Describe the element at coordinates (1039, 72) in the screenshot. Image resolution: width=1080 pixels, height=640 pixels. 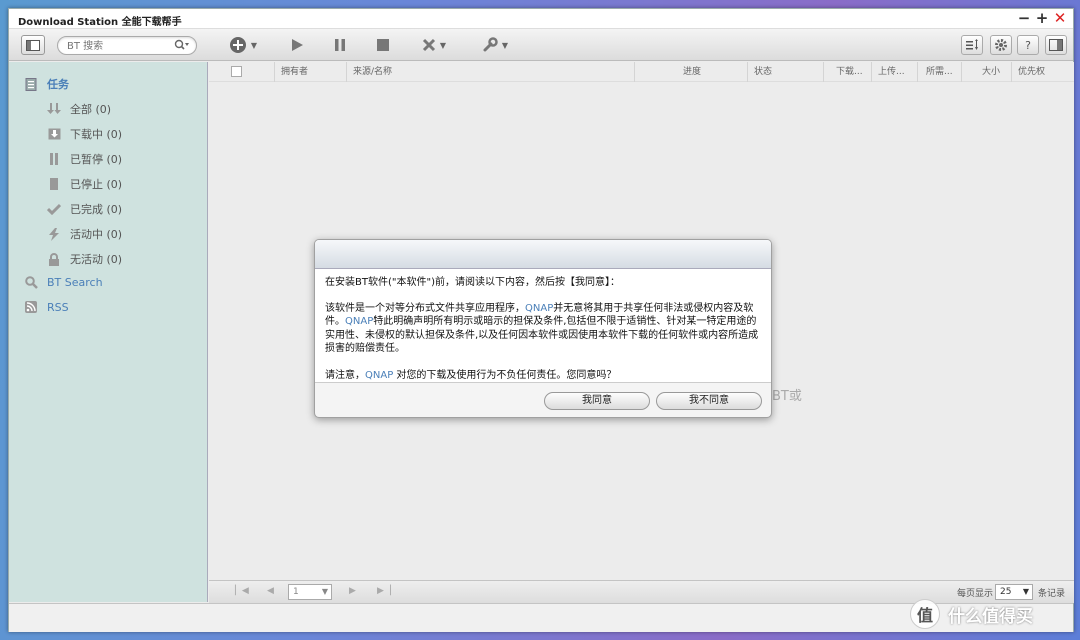
I see `column-header-priority: 优先权` at that location.